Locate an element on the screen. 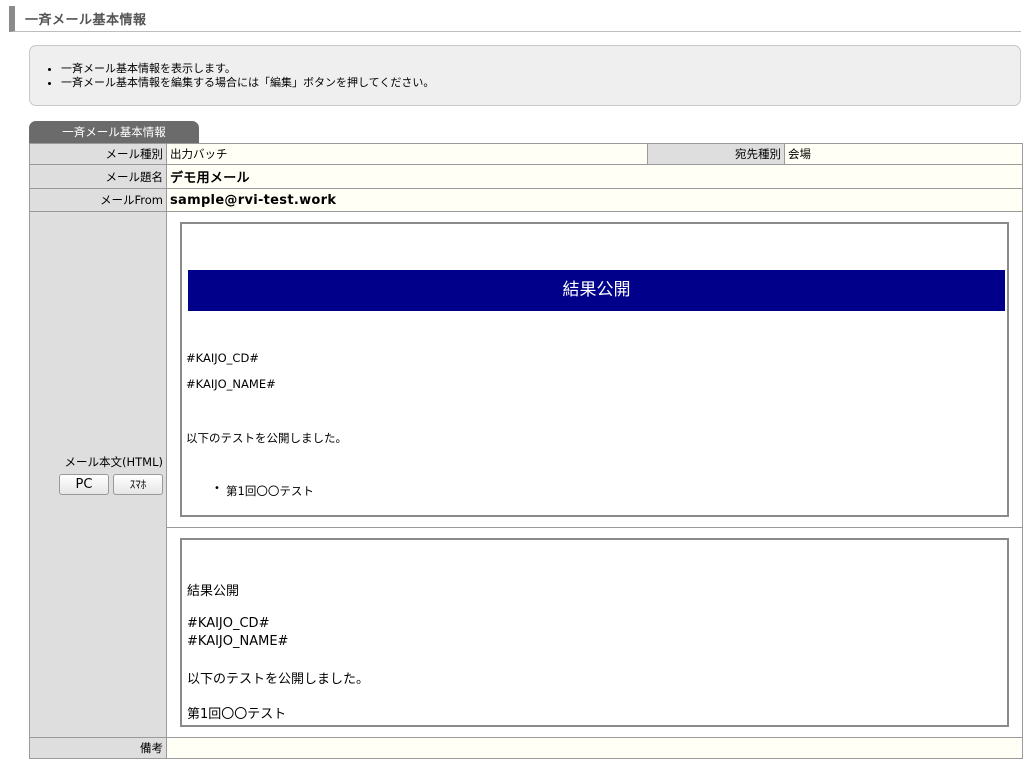 The width and height of the screenshot is (1030, 770). from-label: メールFrom is located at coordinates (98, 200).